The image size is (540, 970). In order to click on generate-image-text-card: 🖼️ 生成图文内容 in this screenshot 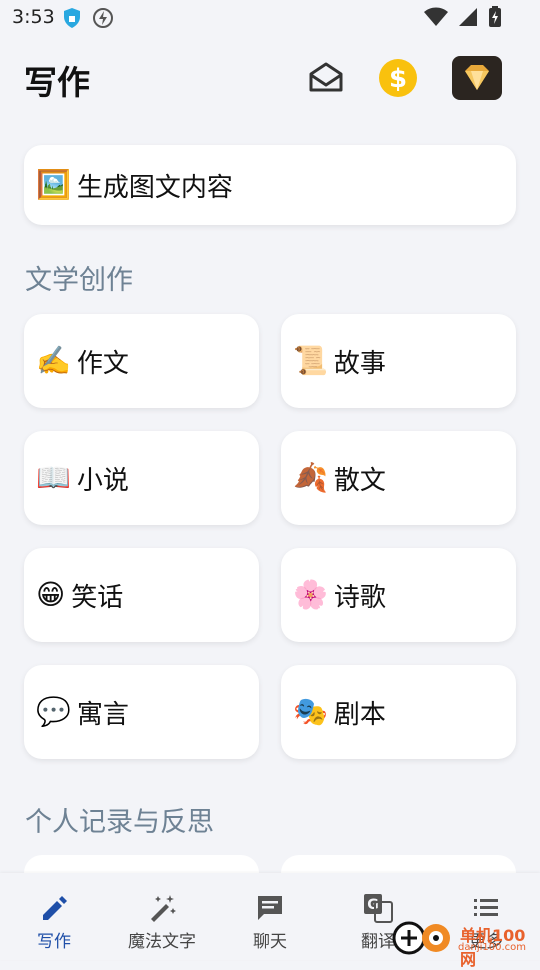, I will do `click(270, 185)`.